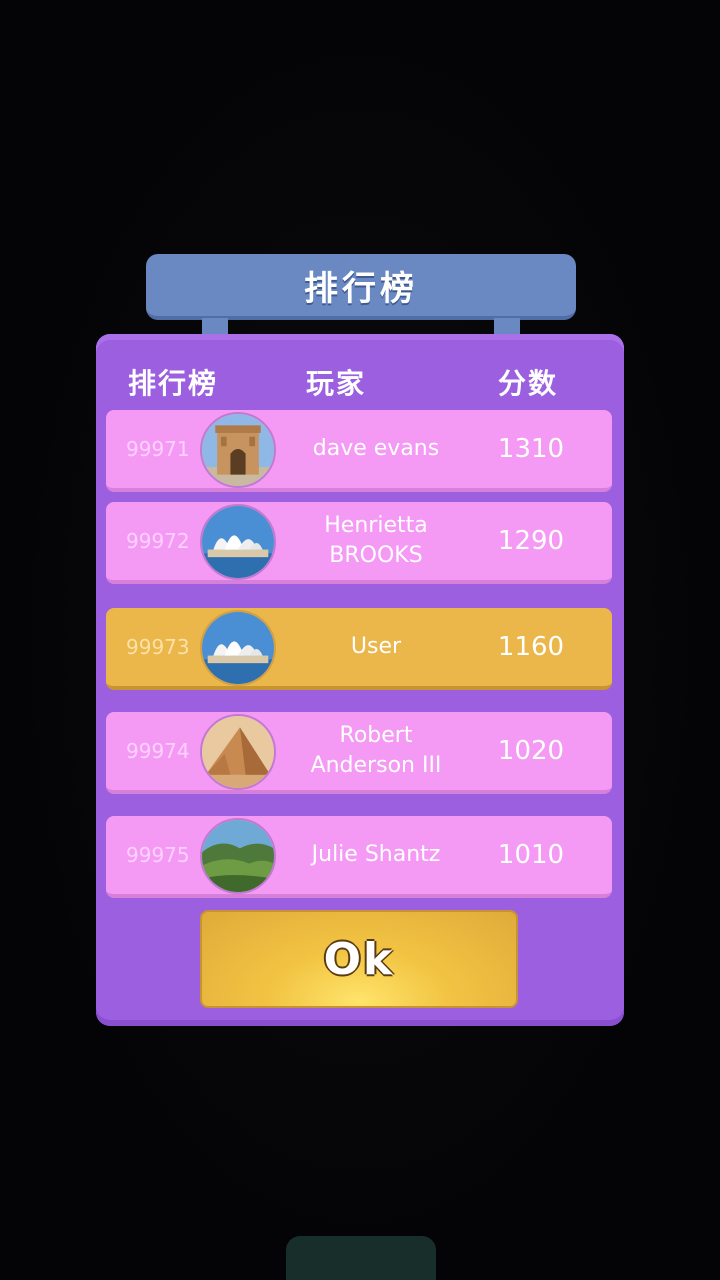  What do you see at coordinates (528, 383) in the screenshot?
I see `column-header-score: 分数` at bounding box center [528, 383].